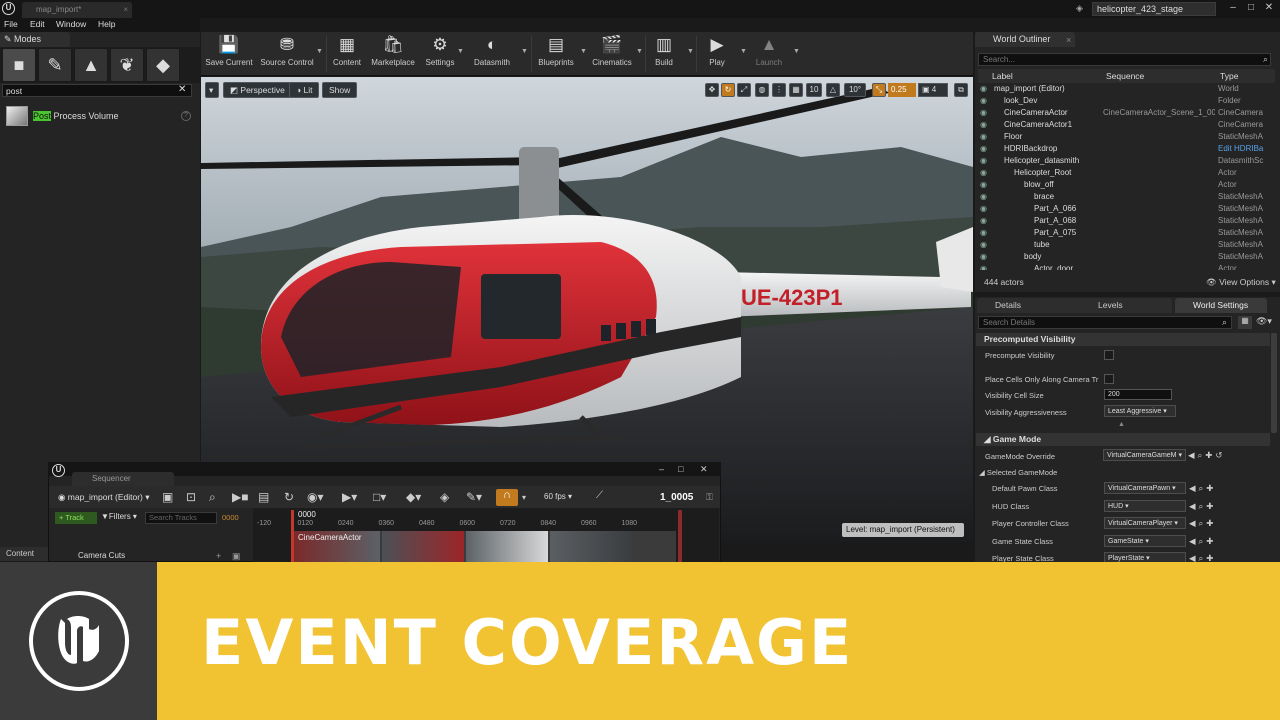 Image resolution: width=1280 pixels, height=720 pixels. Describe the element at coordinates (347, 54) in the screenshot. I see `content-button: ▦ Content` at that location.